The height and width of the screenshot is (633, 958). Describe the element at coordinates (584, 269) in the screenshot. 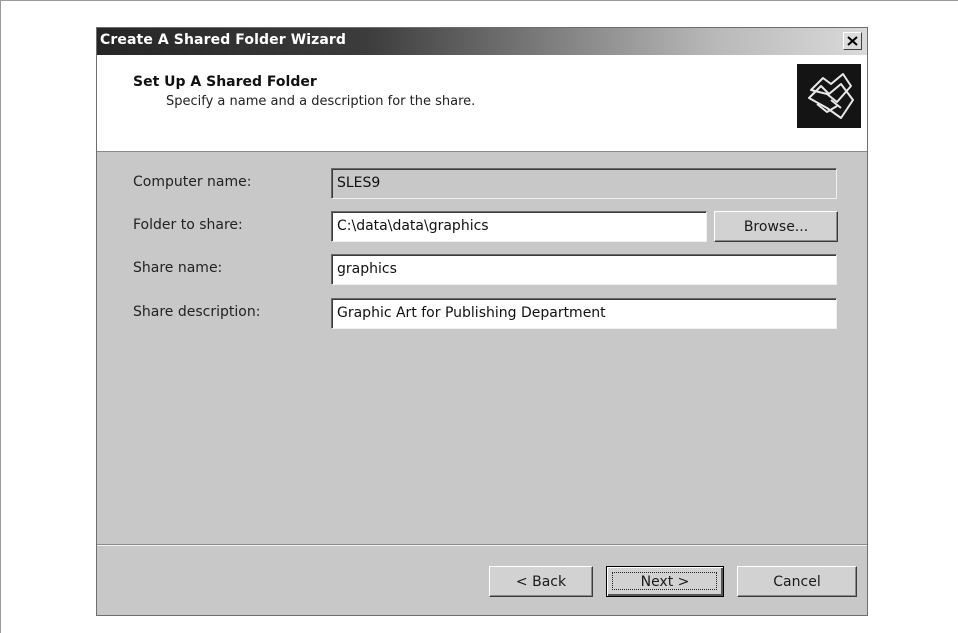

I see `share-name-input: graphics` at that location.